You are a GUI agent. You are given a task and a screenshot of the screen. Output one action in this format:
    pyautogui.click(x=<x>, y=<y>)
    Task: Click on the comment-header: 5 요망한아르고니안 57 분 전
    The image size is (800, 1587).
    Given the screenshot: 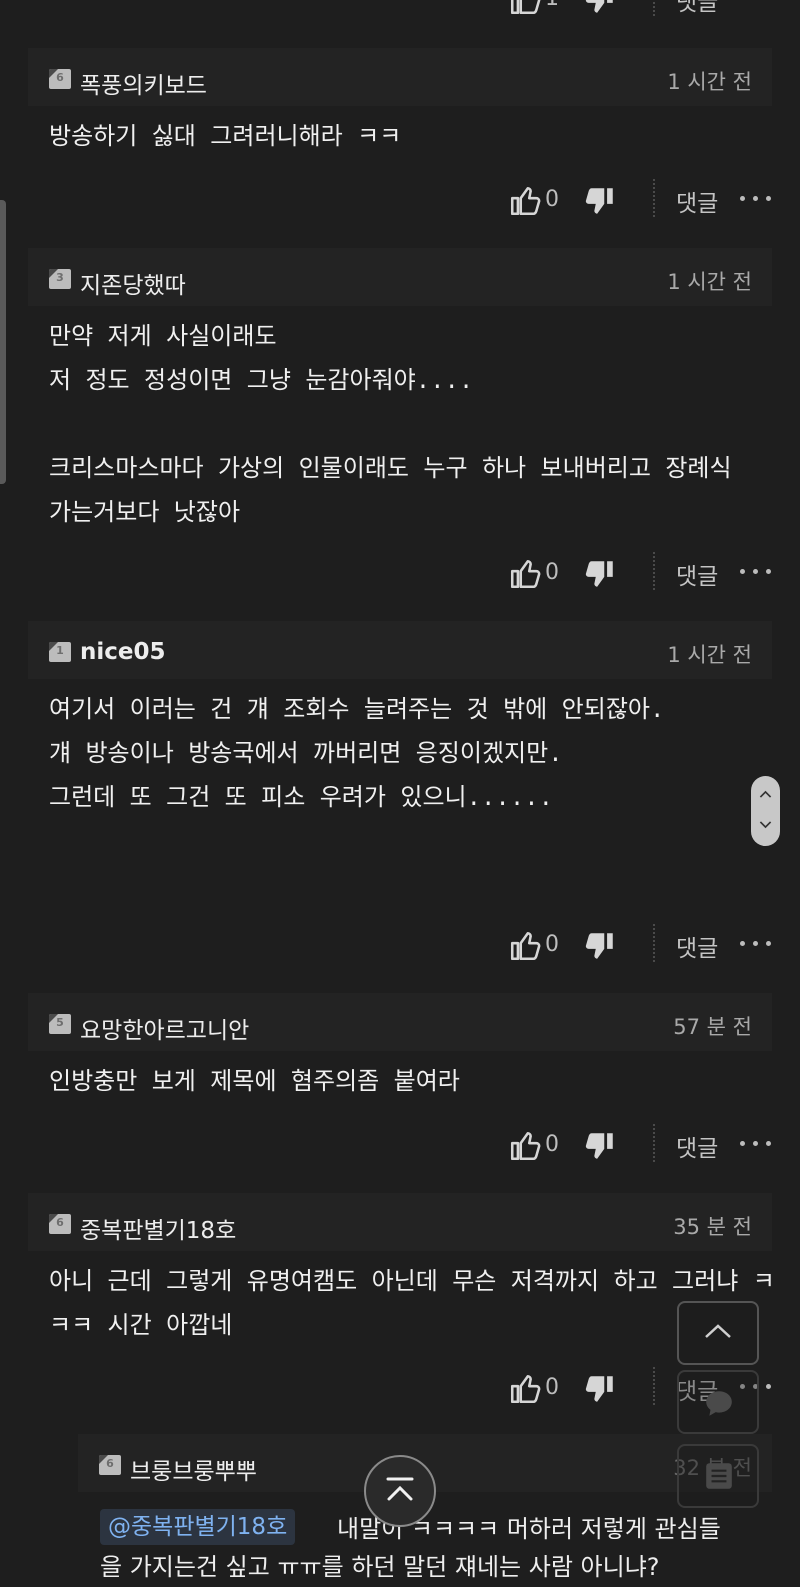 What is the action you would take?
    pyautogui.click(x=400, y=1022)
    